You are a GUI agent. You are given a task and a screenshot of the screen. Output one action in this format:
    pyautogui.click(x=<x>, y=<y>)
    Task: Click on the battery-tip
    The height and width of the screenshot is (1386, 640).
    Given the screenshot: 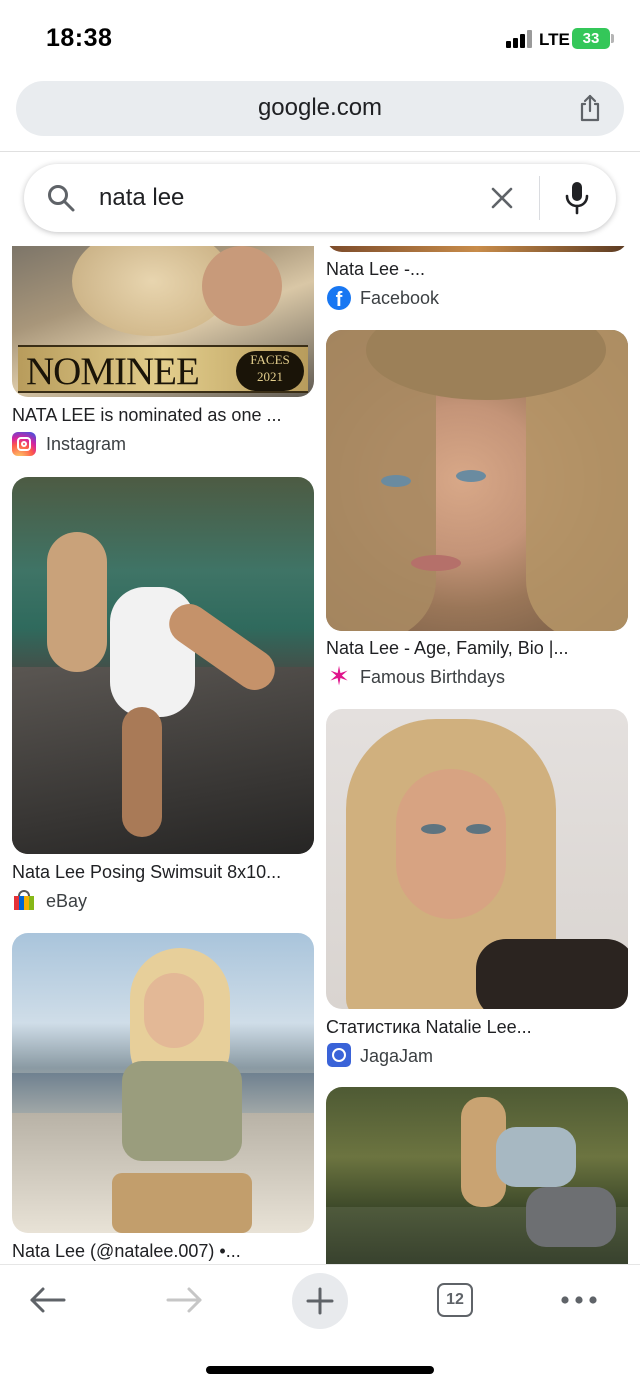 What is the action you would take?
    pyautogui.click(x=612, y=38)
    